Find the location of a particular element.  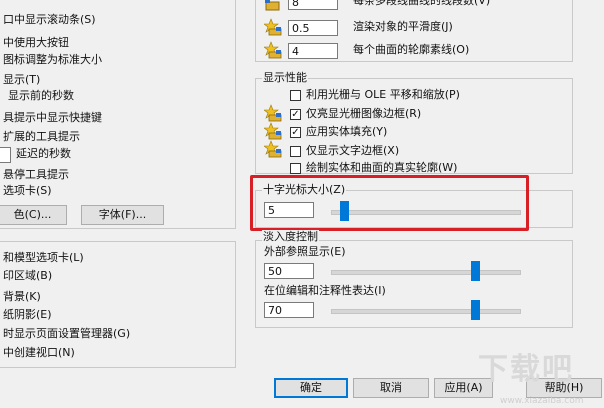

large-buttons-option-label: 中使用大按钮 is located at coordinates (36, 43).